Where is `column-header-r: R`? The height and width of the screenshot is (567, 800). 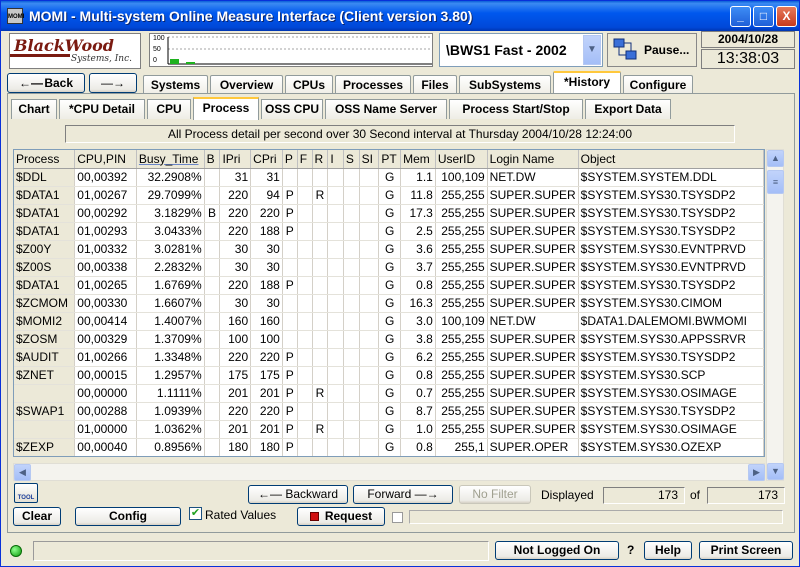
column-header-r: R is located at coordinates (320, 159).